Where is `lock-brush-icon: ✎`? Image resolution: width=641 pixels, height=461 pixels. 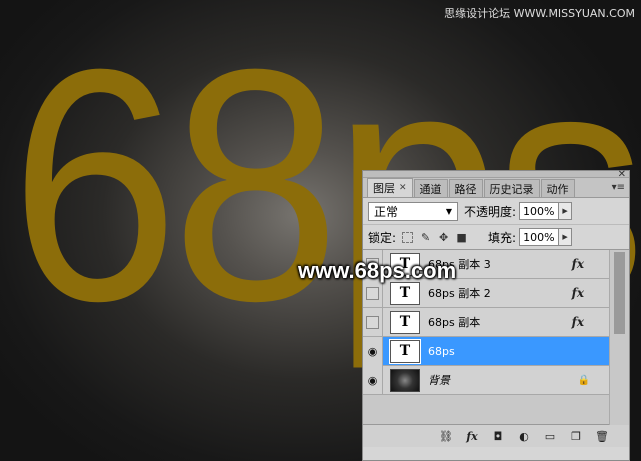
lock-brush-icon: ✎ is located at coordinates (425, 237).